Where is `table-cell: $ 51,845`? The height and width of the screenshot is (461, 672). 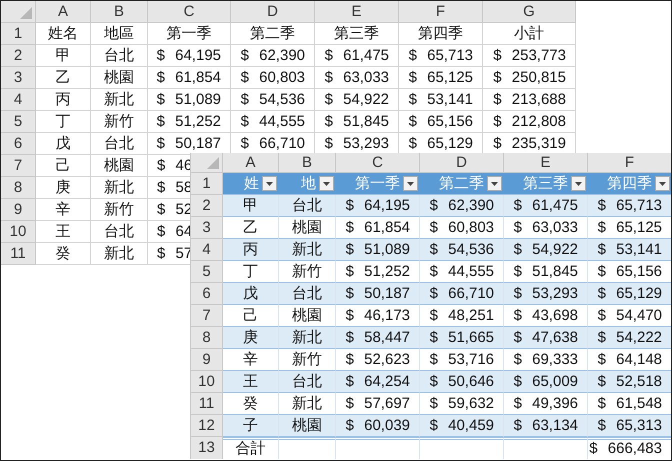
table-cell: $ 51,845 is located at coordinates (357, 122).